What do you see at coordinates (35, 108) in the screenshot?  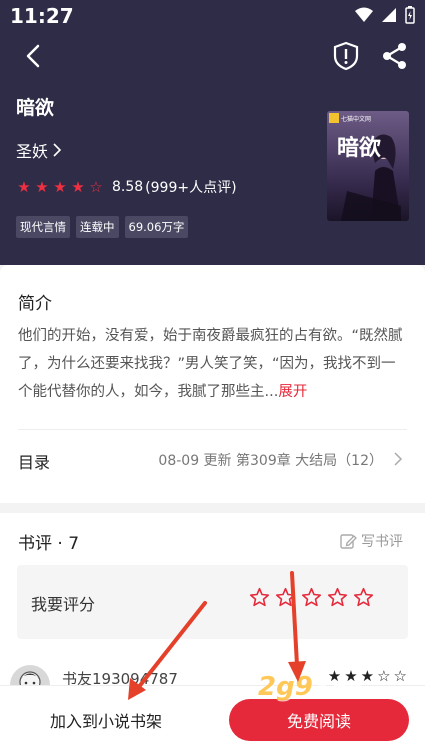 I see `book-title: 暗欲` at bounding box center [35, 108].